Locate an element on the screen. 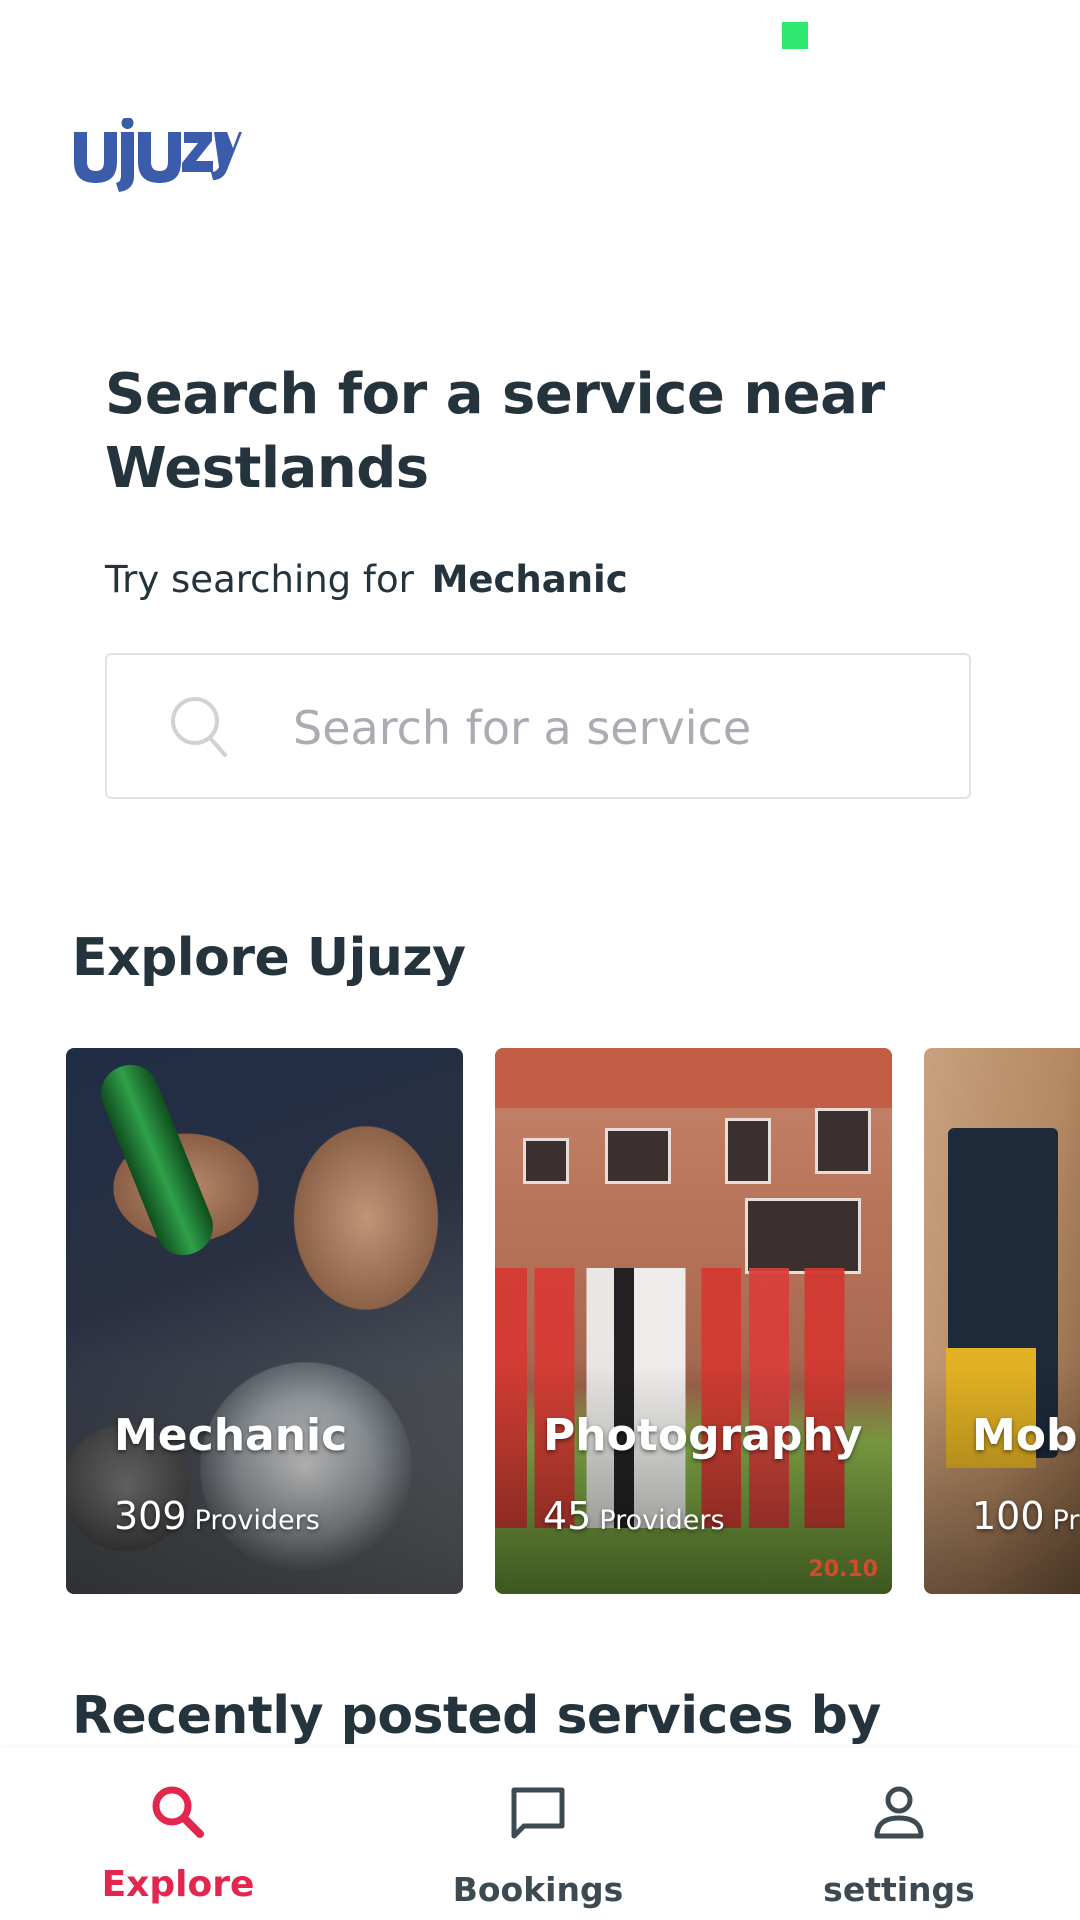 Image resolution: width=1080 pixels, height=1920 pixels. search-box is located at coordinates (538, 726).